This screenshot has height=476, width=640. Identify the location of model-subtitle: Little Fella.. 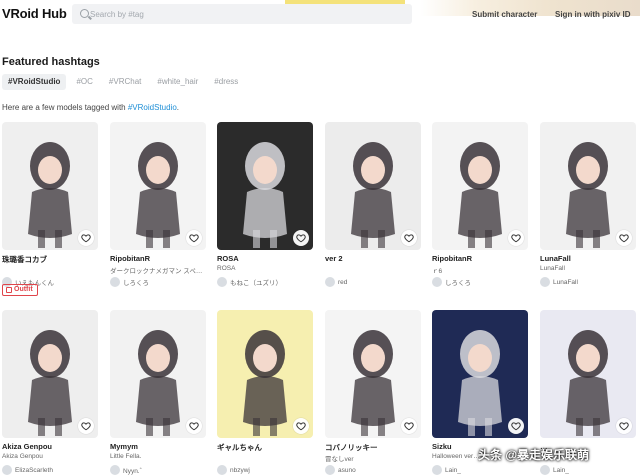
(126, 456).